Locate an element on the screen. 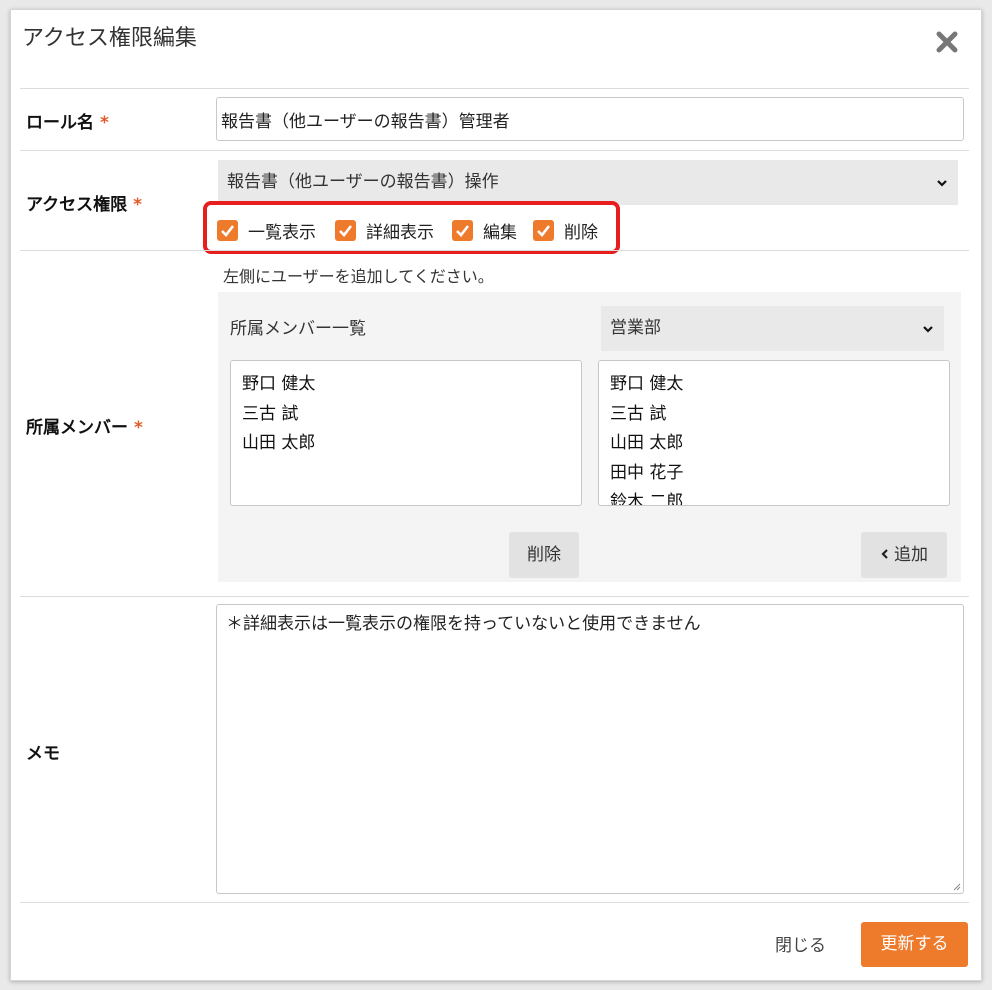 Image resolution: width=992 pixels, height=990 pixels. available-users-list: 野口 健太 三古 試 山田 太郎 田中 花子 鈴木 二郎 is located at coordinates (774, 433).